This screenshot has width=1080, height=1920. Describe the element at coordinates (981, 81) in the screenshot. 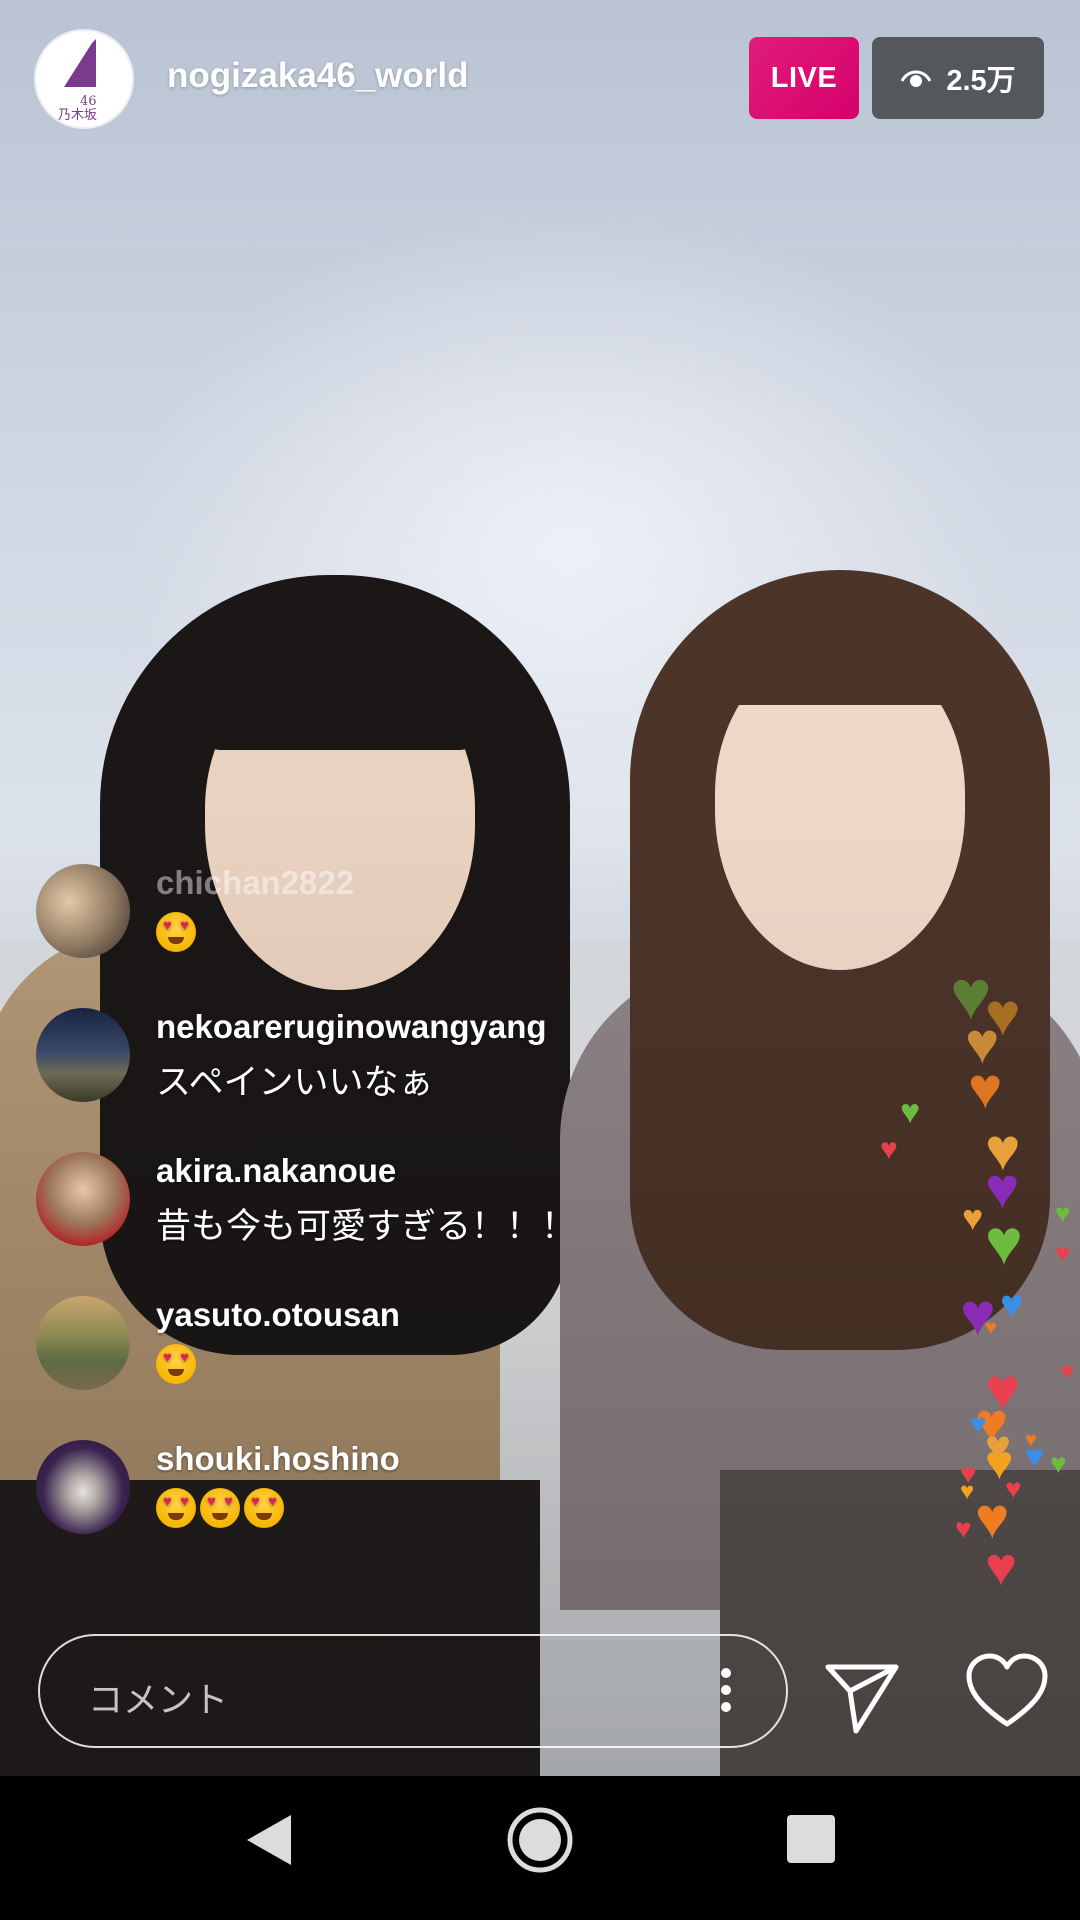

I see `viewer-count: 2.5万` at that location.